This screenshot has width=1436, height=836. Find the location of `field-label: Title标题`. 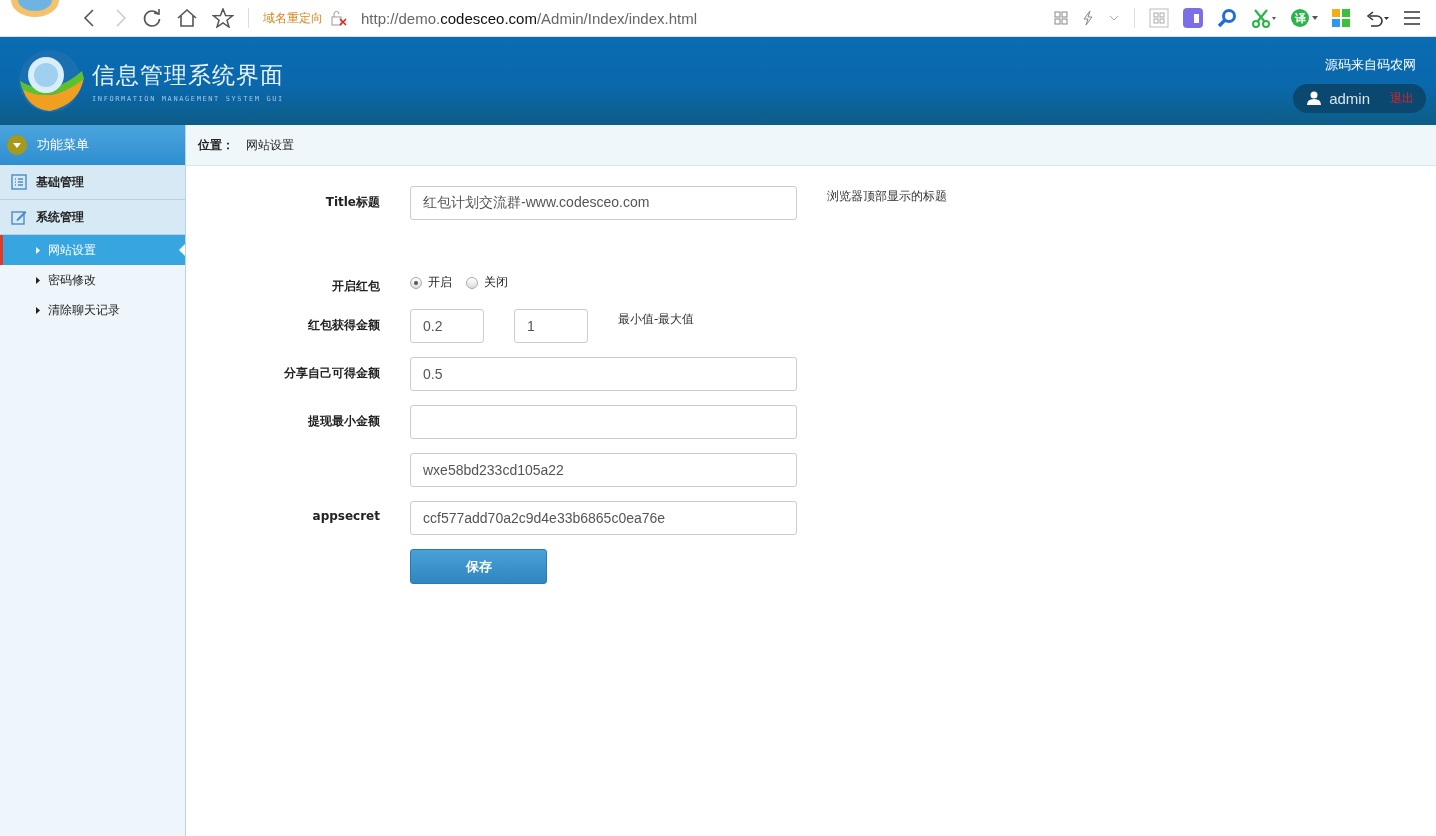

field-label: Title标题 is located at coordinates (352, 202).